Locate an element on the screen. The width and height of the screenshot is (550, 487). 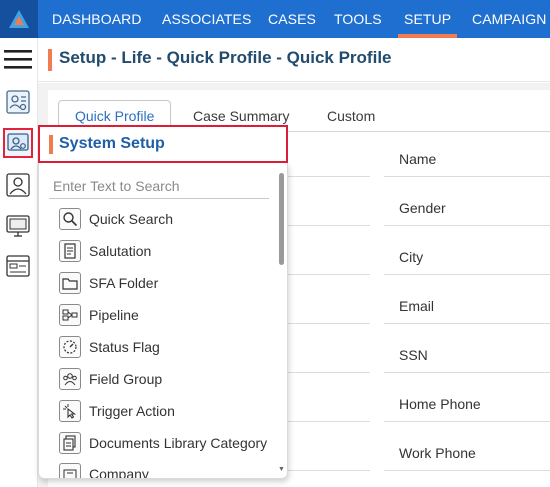
field-name: Name is located at coordinates (467, 159).